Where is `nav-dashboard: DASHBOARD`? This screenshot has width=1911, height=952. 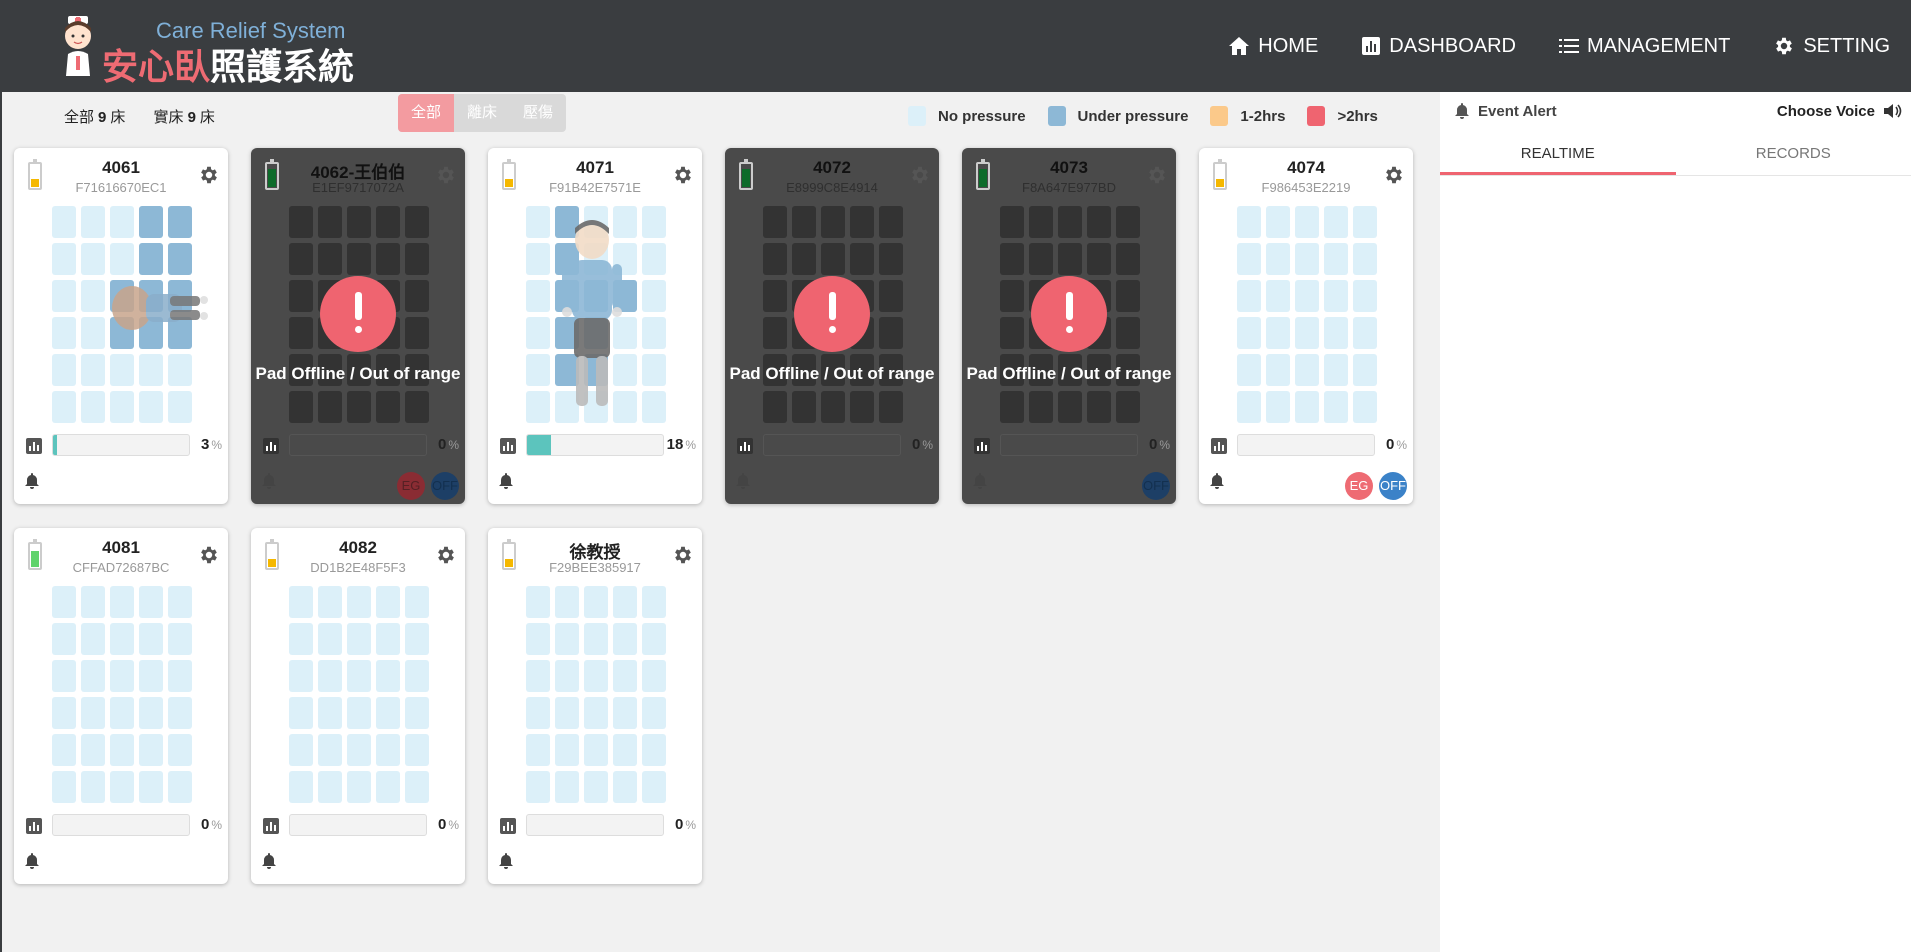
nav-dashboard: DASHBOARD is located at coordinates (1438, 46).